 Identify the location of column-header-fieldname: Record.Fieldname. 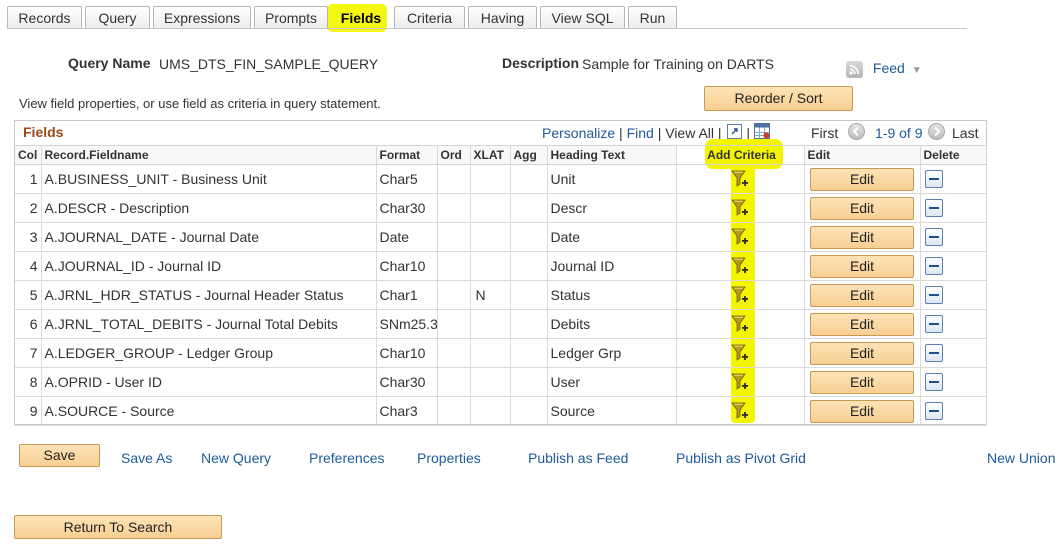
(209, 155).